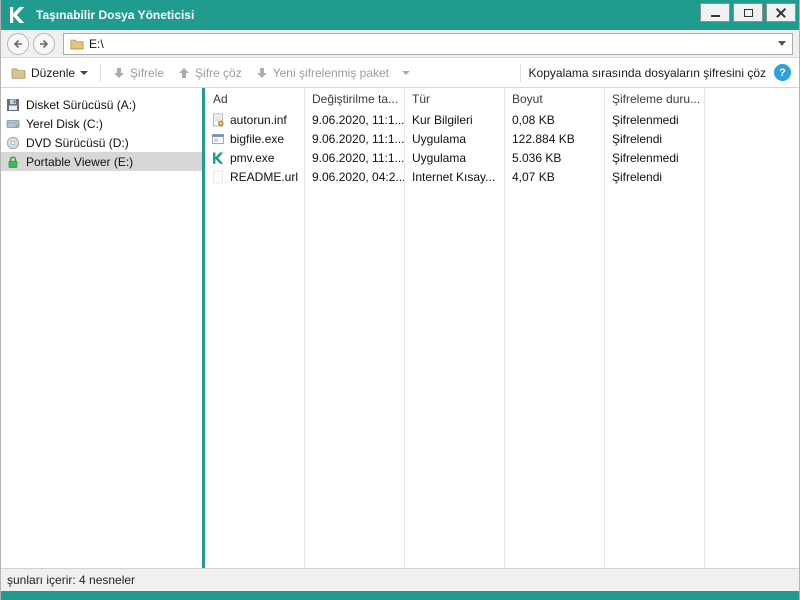 The height and width of the screenshot is (600, 800). Describe the element at coordinates (218, 72) in the screenshot. I see `decrypt-label: Şifre çöz` at that location.